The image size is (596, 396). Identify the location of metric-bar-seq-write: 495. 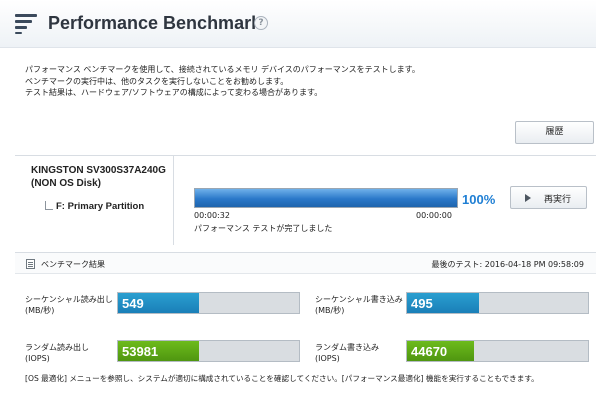
(497, 303).